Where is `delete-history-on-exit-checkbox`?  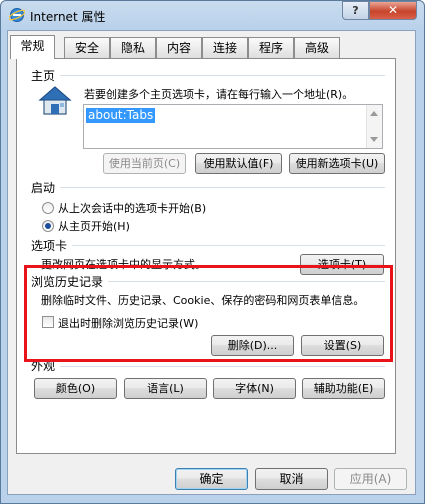 delete-history-on-exit-checkbox is located at coordinates (48, 322).